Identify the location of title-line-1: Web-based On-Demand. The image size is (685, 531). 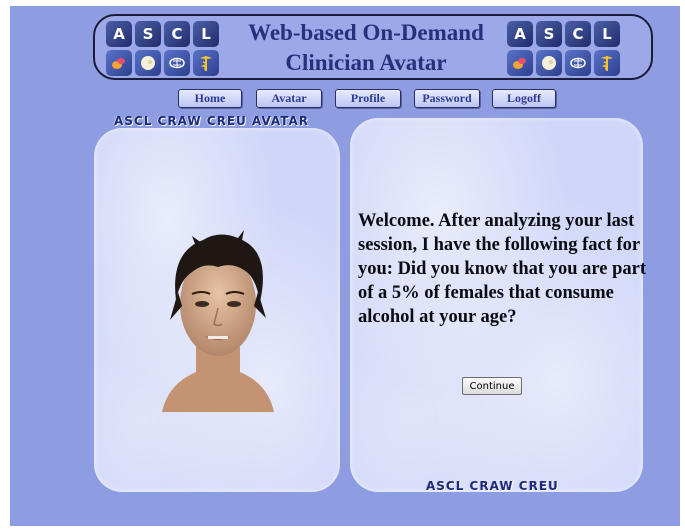
(366, 32).